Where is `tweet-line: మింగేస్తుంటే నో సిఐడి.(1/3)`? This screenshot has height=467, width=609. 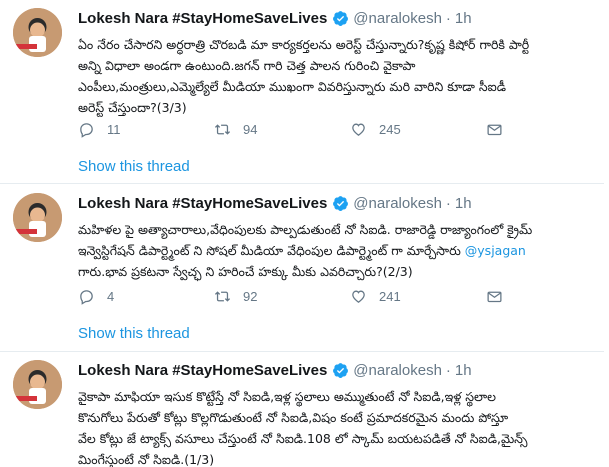 tweet-line: మింగేస్తుంటే నో సిఐడి.(1/3) is located at coordinates (146, 459).